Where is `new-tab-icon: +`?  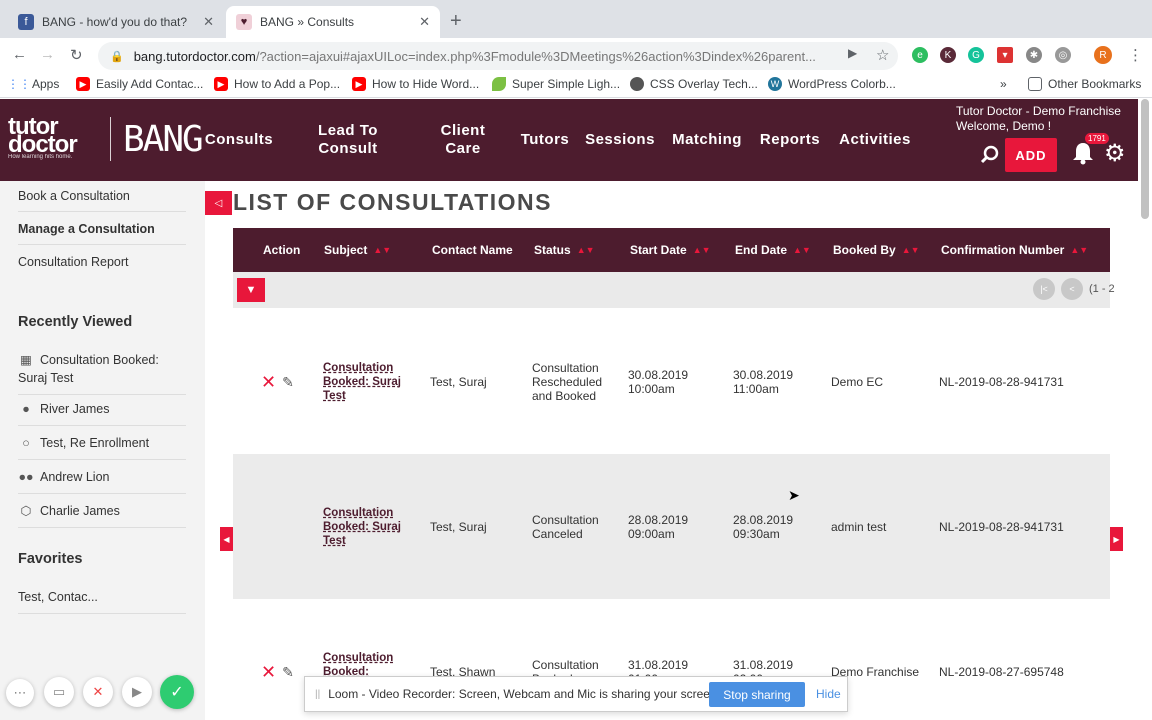 new-tab-icon: + is located at coordinates (456, 21).